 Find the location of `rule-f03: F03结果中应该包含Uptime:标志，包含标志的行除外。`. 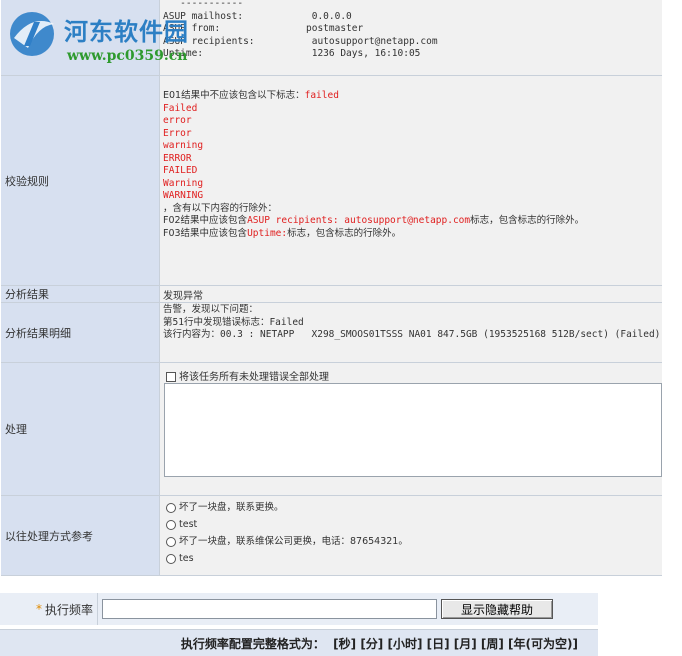

rule-f03: F03结果中应该包含Uptime:标志，包含标志的行除外。 is located at coordinates (282, 233).